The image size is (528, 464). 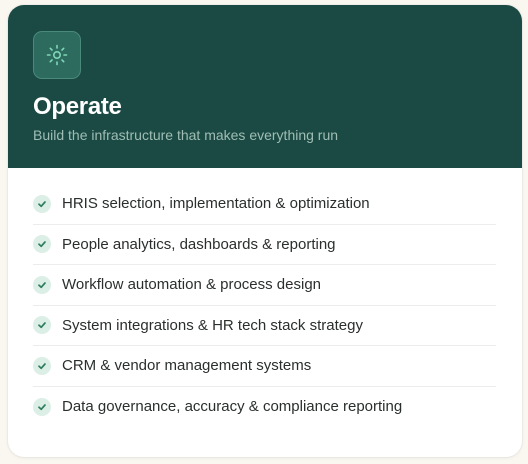 I want to click on list-item-label: CRM & vendor management systems, so click(x=187, y=366).